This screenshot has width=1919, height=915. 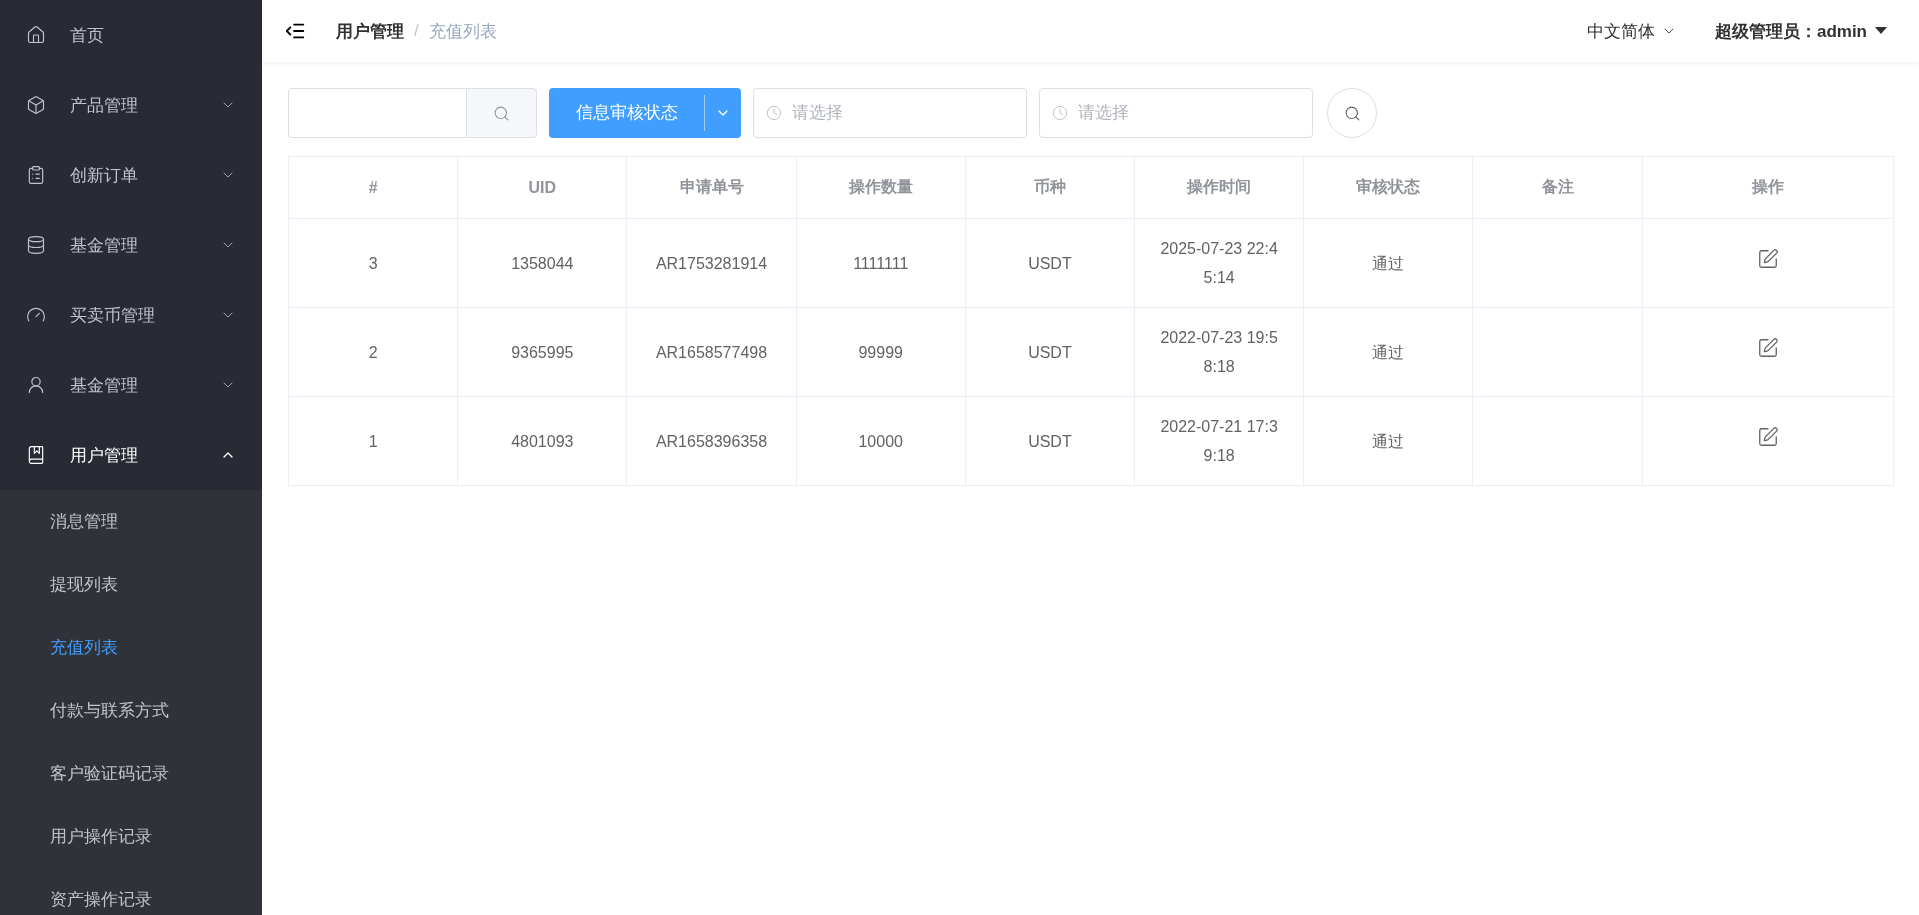 I want to click on column-header: 备注, so click(x=1557, y=187).